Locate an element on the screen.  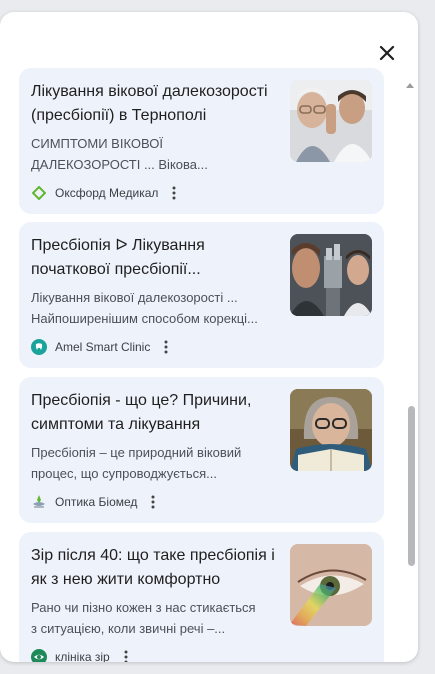
close-button is located at coordinates (387, 53).